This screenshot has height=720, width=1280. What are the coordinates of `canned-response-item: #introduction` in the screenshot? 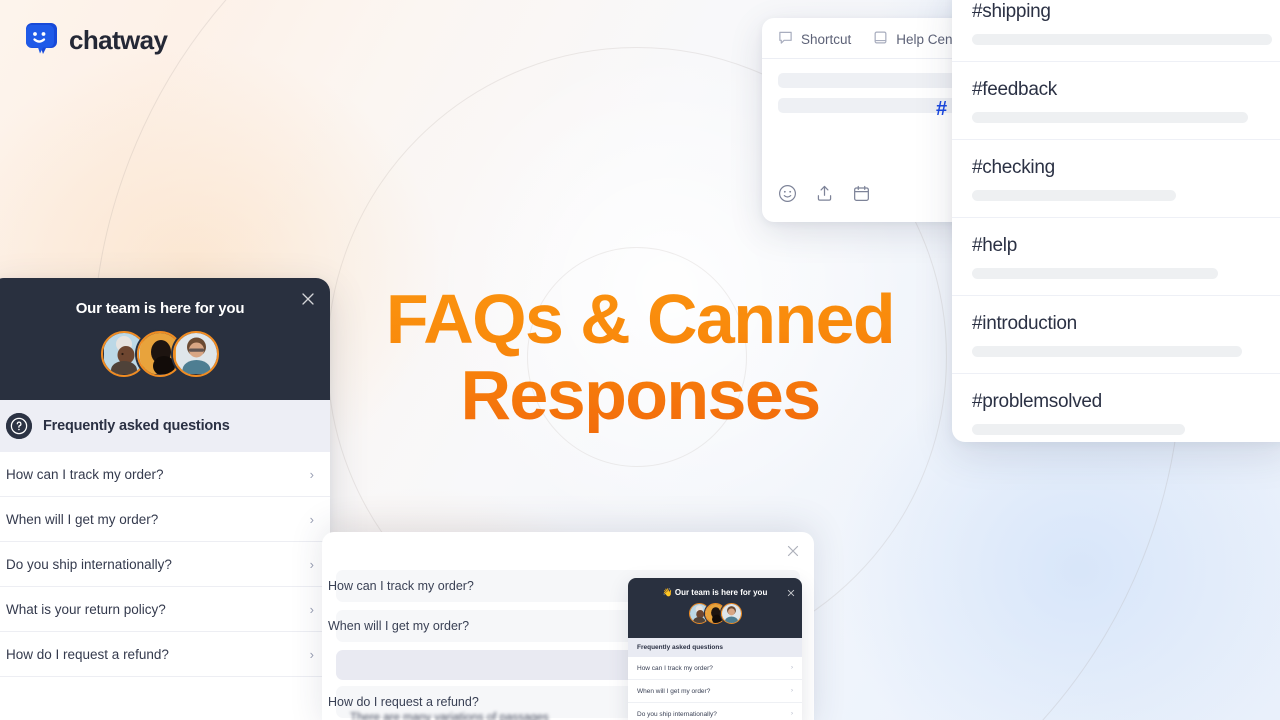 It's located at (1116, 335).